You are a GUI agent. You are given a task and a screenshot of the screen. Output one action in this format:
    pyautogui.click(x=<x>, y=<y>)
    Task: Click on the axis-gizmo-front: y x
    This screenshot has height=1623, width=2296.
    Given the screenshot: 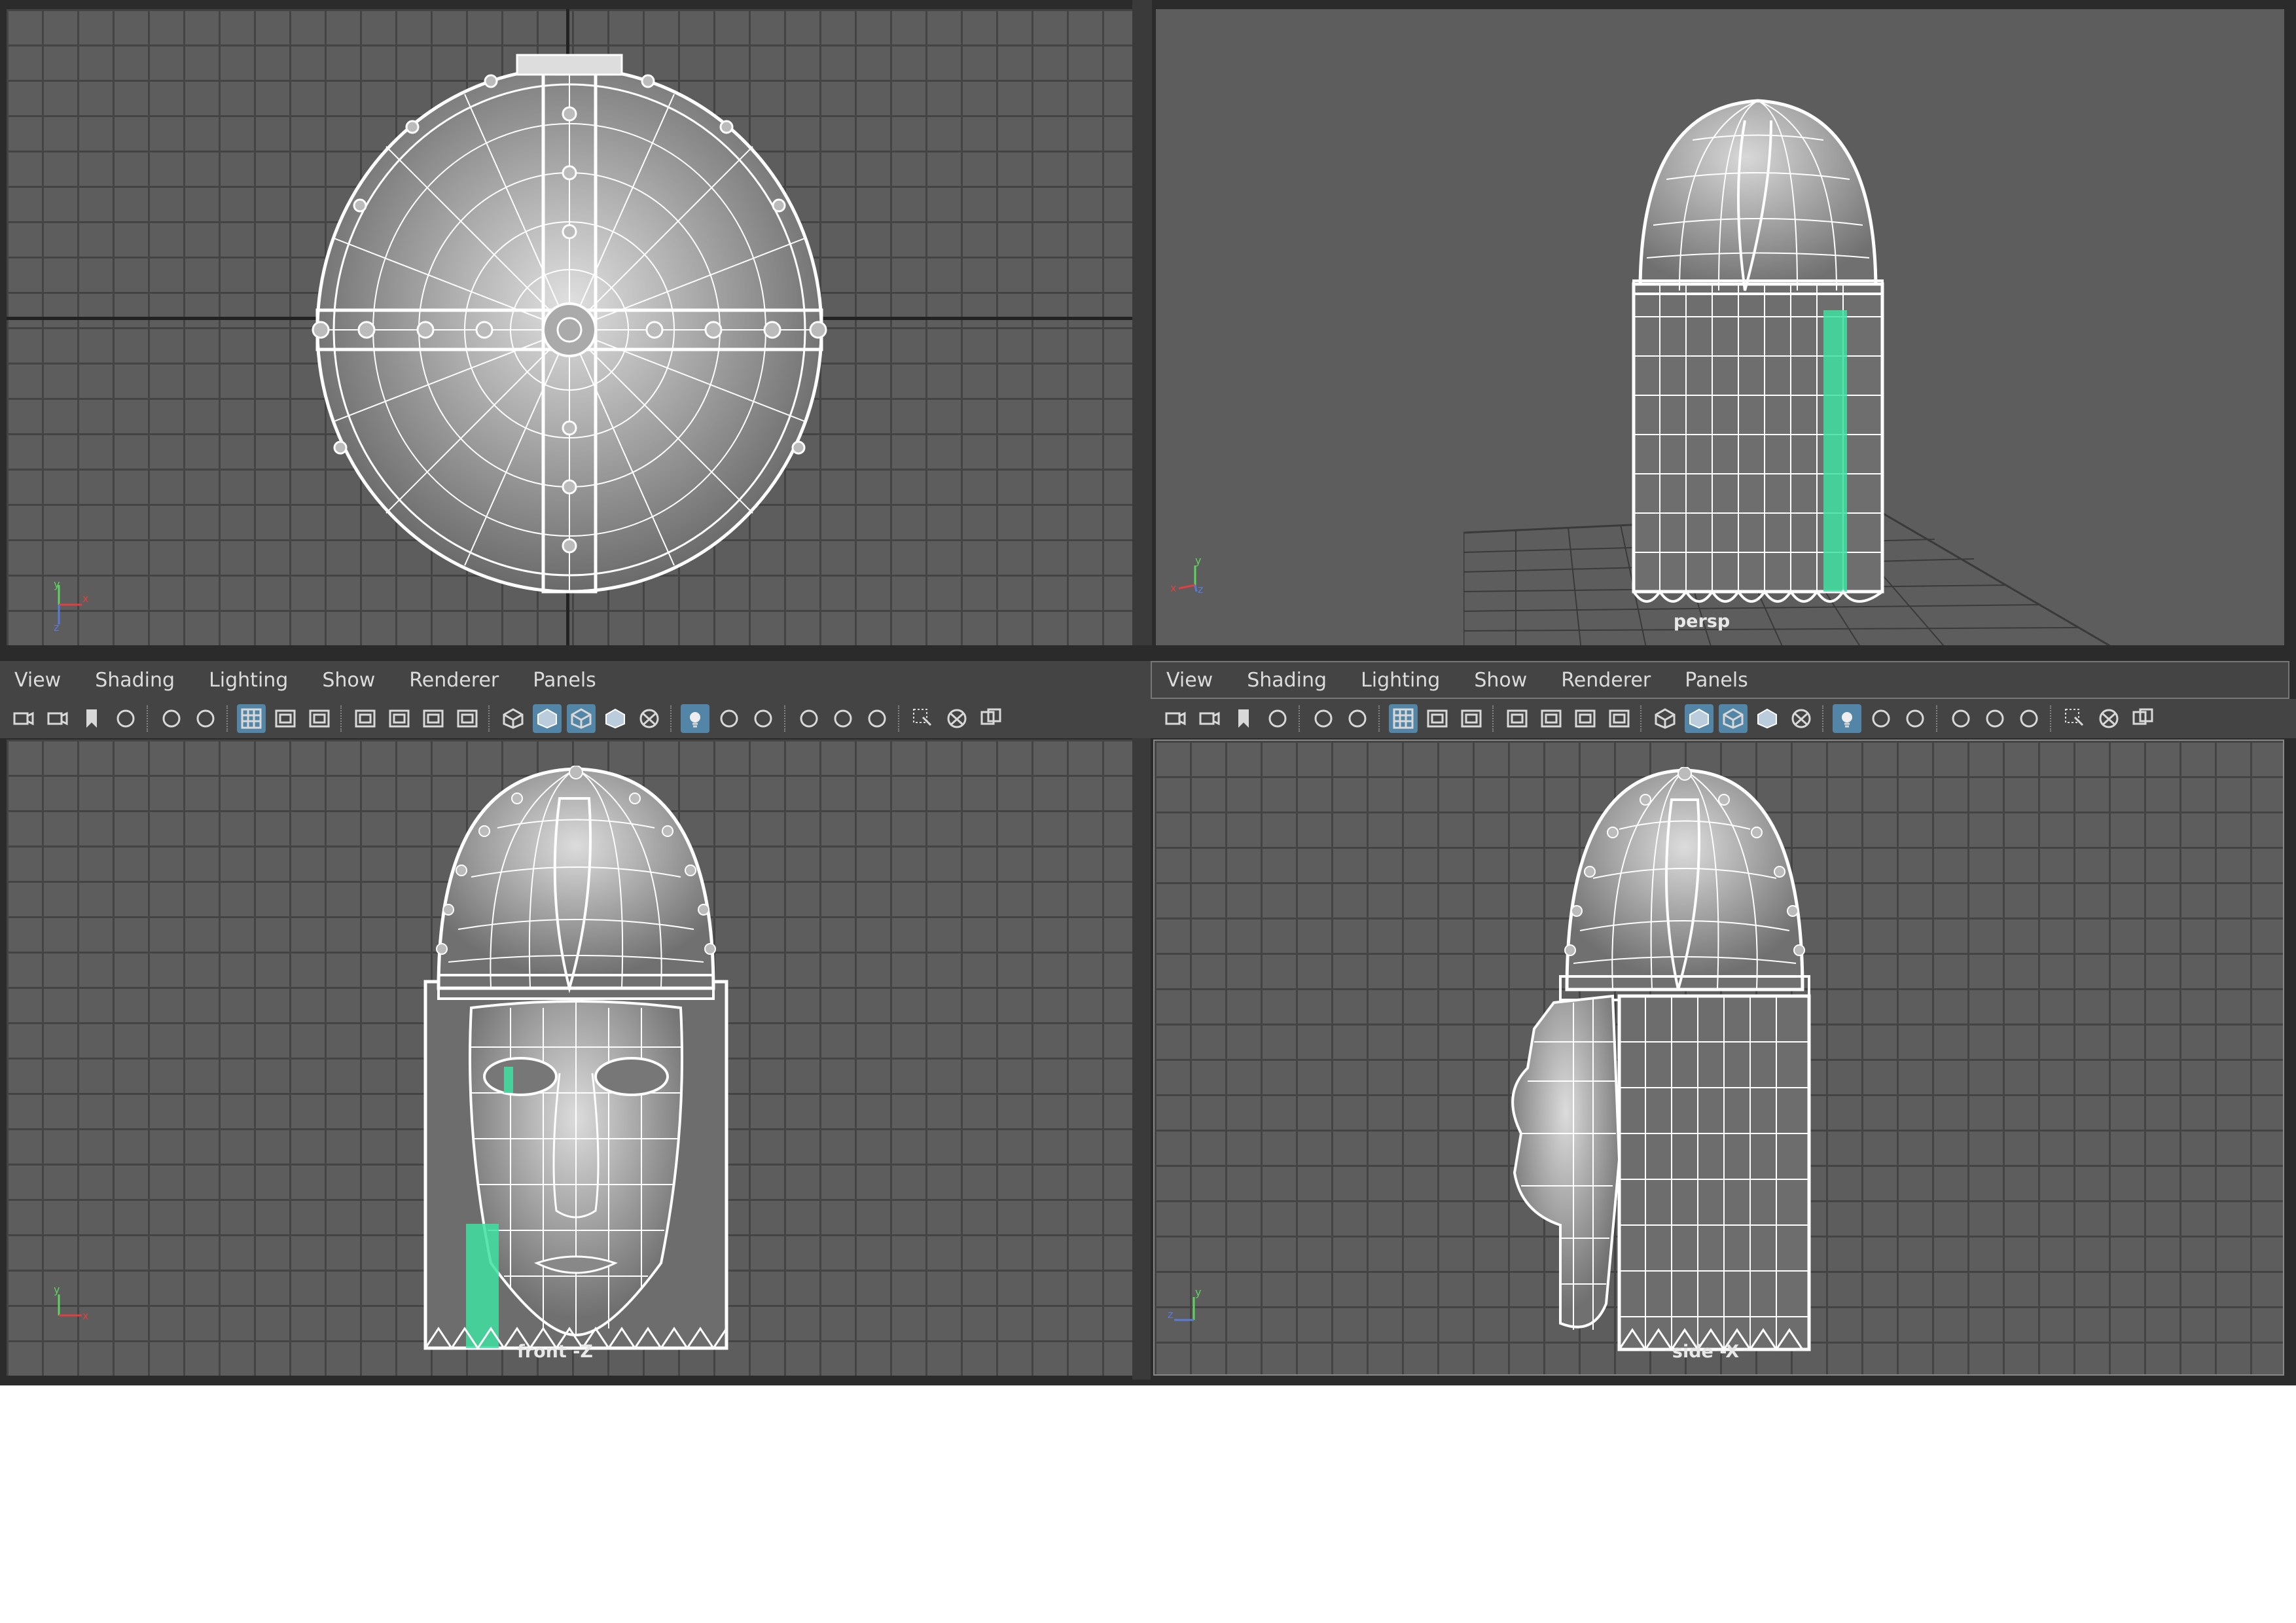 What is the action you would take?
    pyautogui.click(x=71, y=1302)
    